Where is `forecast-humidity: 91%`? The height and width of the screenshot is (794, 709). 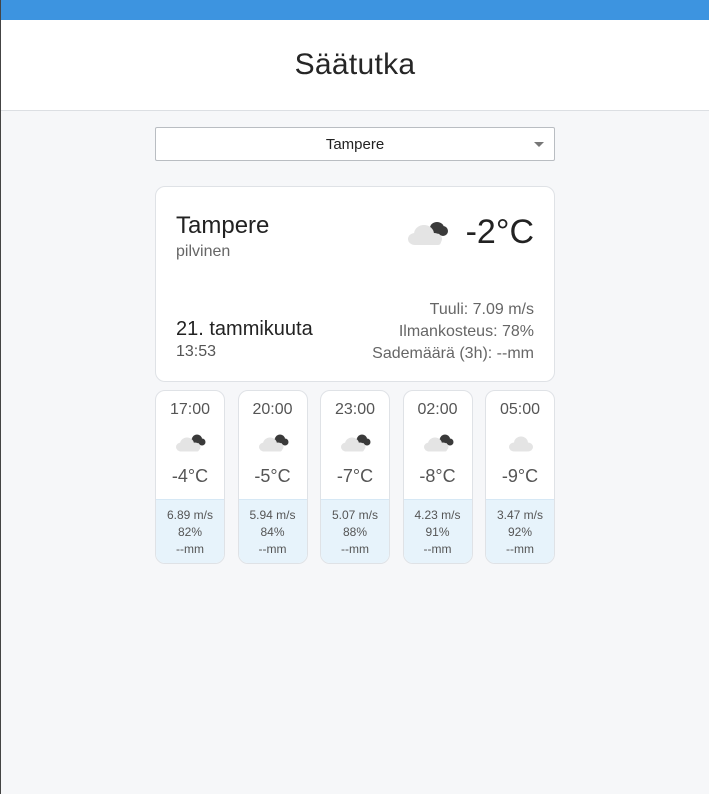
forecast-humidity: 91% is located at coordinates (437, 532).